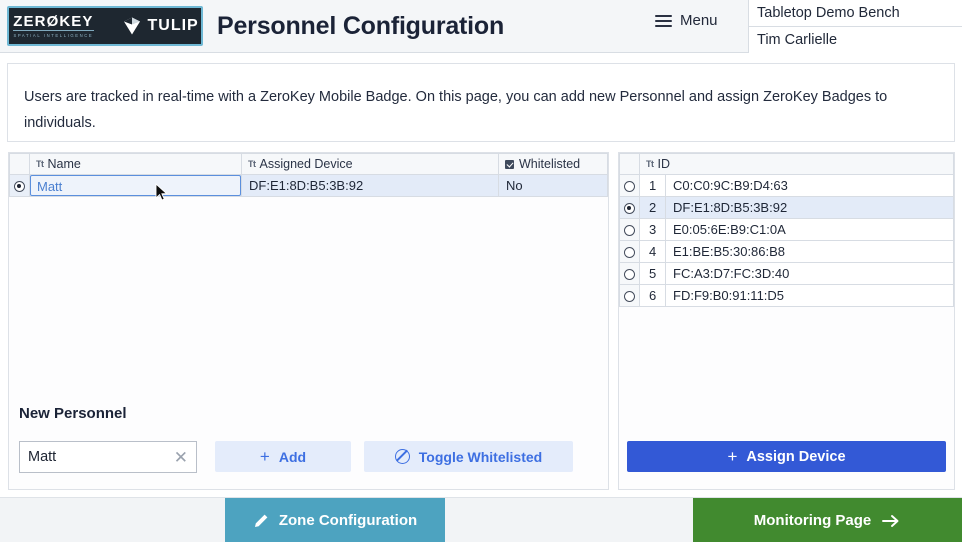  I want to click on menu-button: Menu, so click(686, 20).